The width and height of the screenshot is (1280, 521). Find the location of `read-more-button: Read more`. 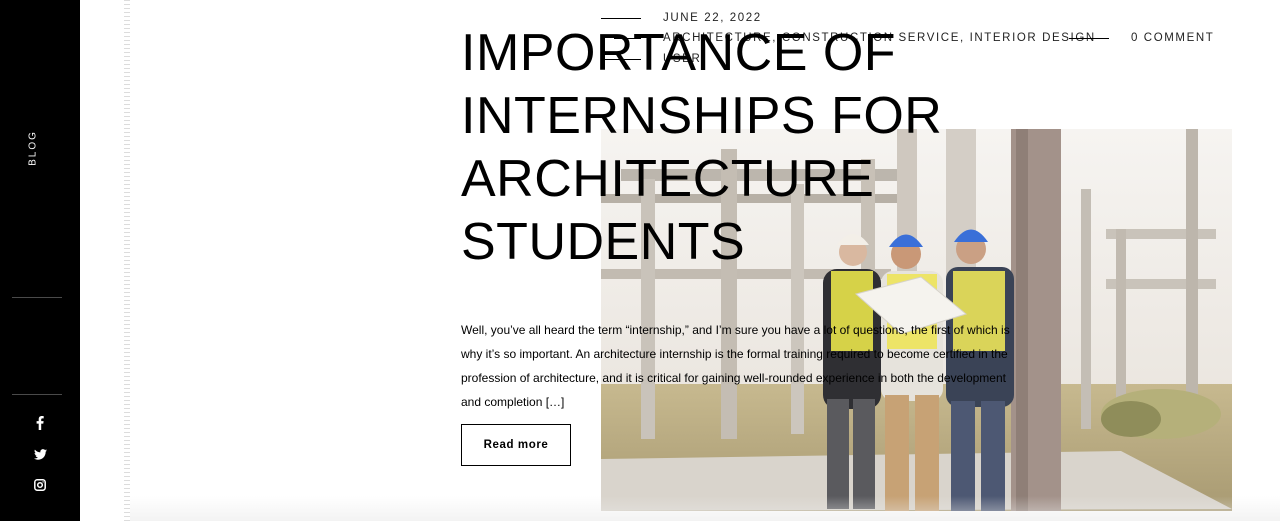

read-more-button: Read more is located at coordinates (516, 445).